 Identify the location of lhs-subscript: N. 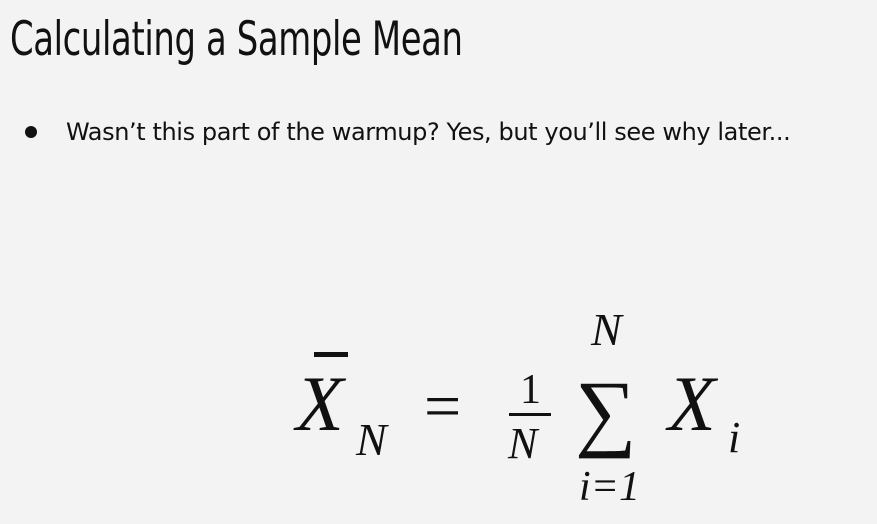
(372, 439).